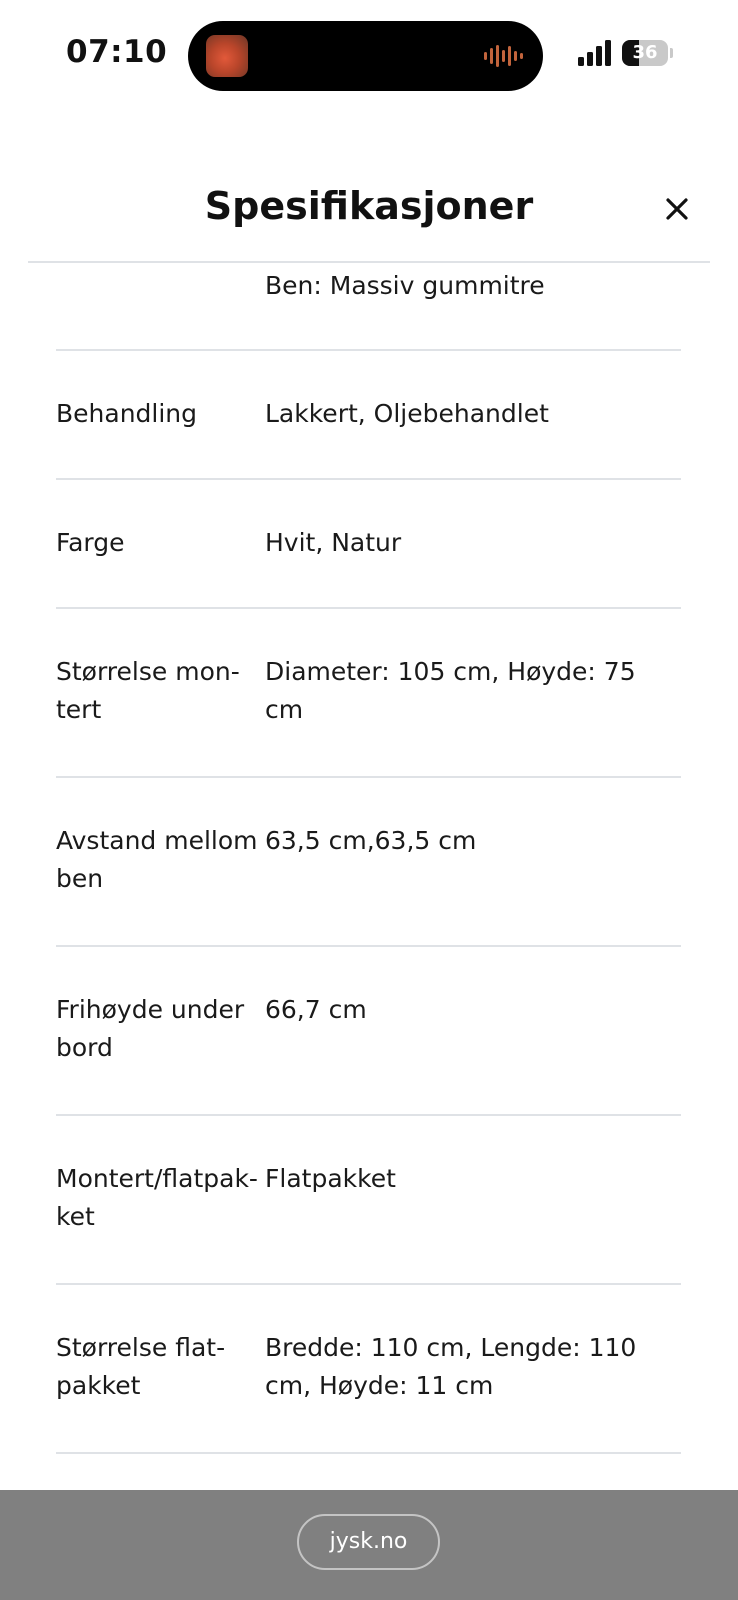 The width and height of the screenshot is (738, 1600). What do you see at coordinates (157, 859) in the screenshot?
I see `spec-label: Avstand mellom ben` at bounding box center [157, 859].